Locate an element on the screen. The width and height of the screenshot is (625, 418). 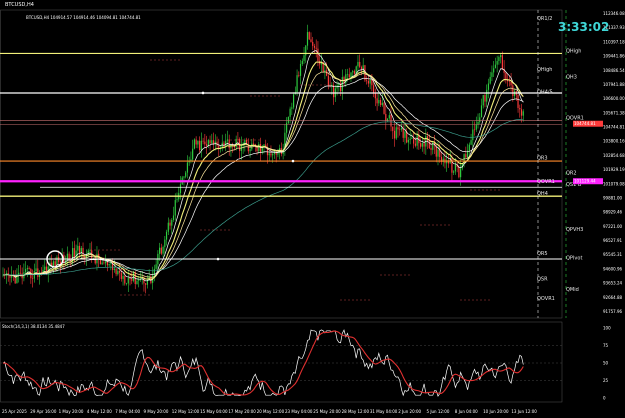
time-axis-label: 29 Apr 16:00 is located at coordinates (43, 411).